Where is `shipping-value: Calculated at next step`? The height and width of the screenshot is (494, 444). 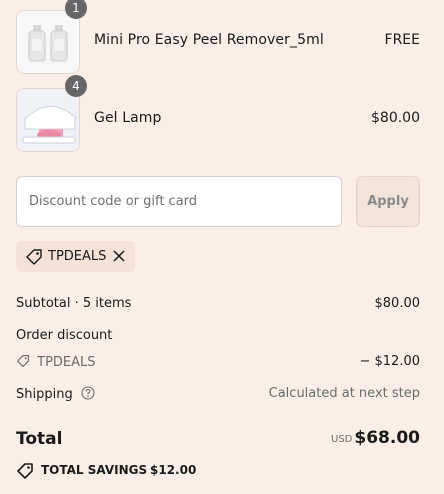 shipping-value: Calculated at next step is located at coordinates (344, 393).